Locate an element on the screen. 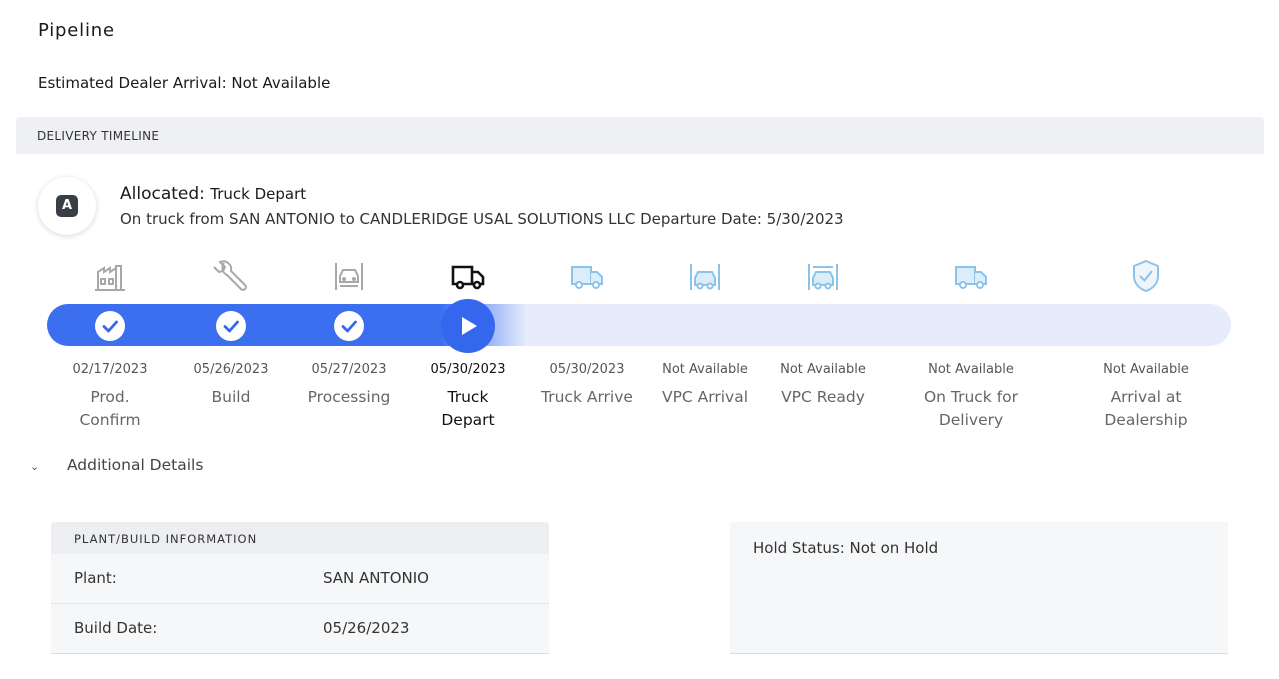  shield-check-icon is located at coordinates (1146, 276).